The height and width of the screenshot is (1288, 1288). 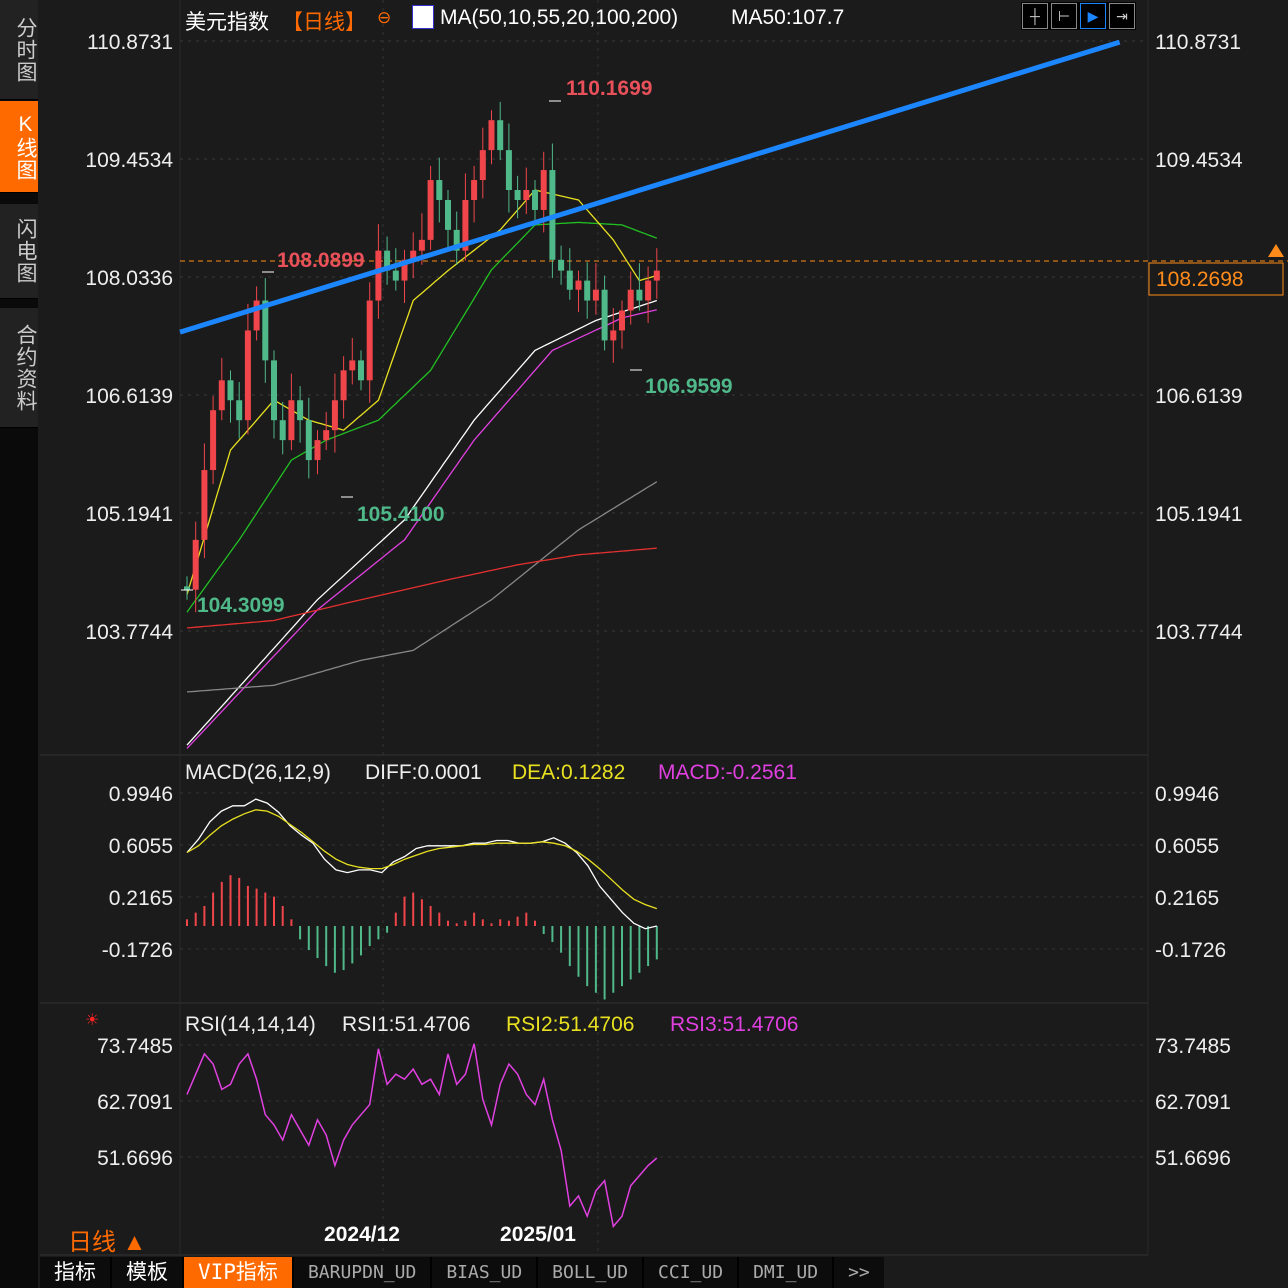 I want to click on rsi1-value: RSI1:51.4706, so click(x=406, y=1024).